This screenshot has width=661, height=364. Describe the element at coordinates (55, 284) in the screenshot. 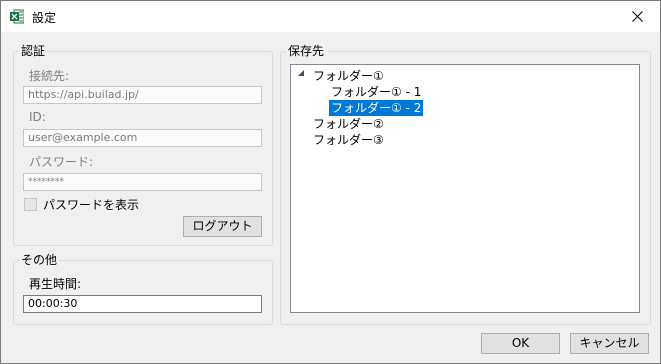

I see `playtime-label: 再生時間:` at that location.